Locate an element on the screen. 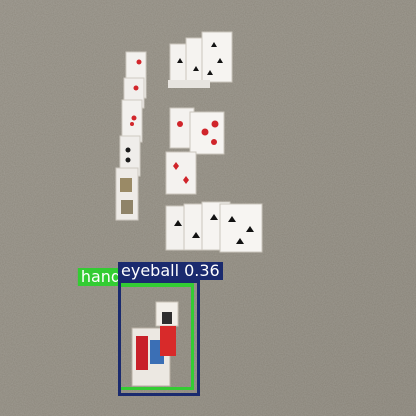 The width and height of the screenshot is (416, 416). detection-box-eyeball is located at coordinates (159, 338).